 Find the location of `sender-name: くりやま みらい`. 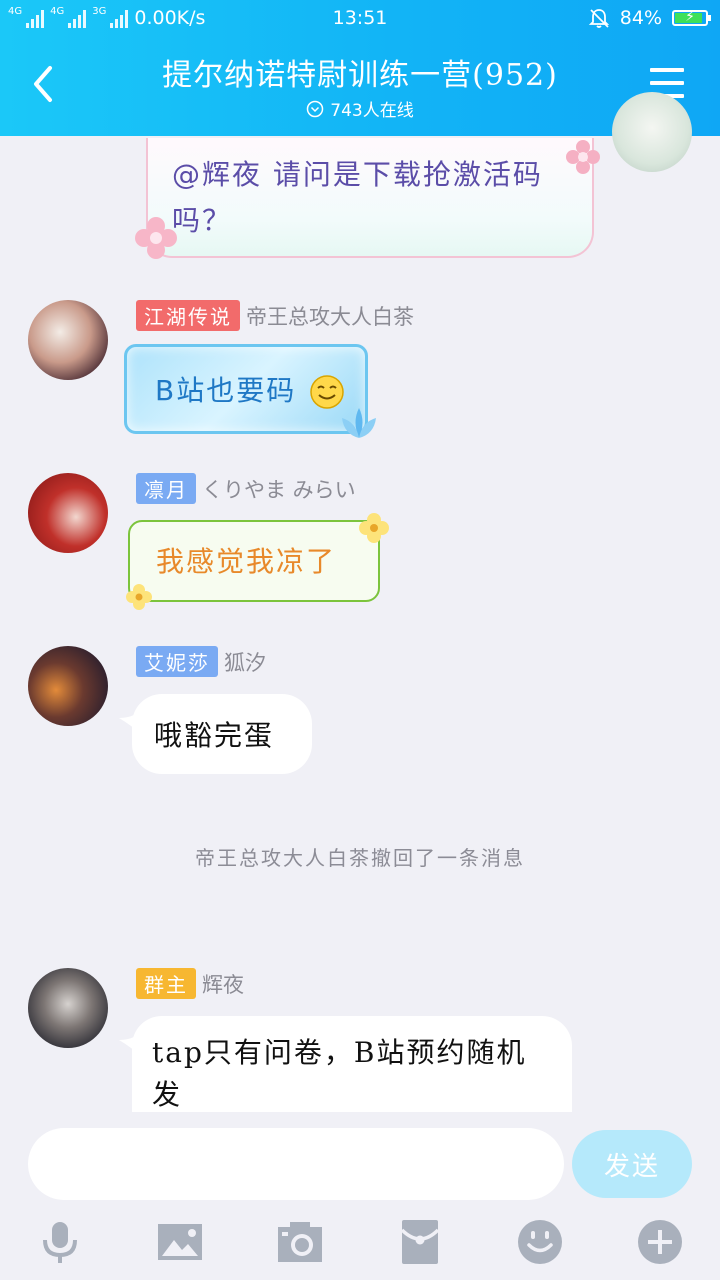

sender-name: くりやま みらい is located at coordinates (279, 489).